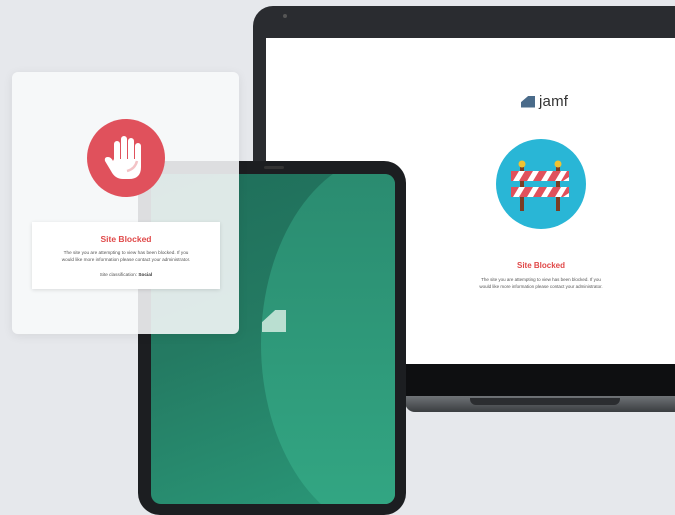  I want to click on site-classification-value: Social, so click(145, 274).